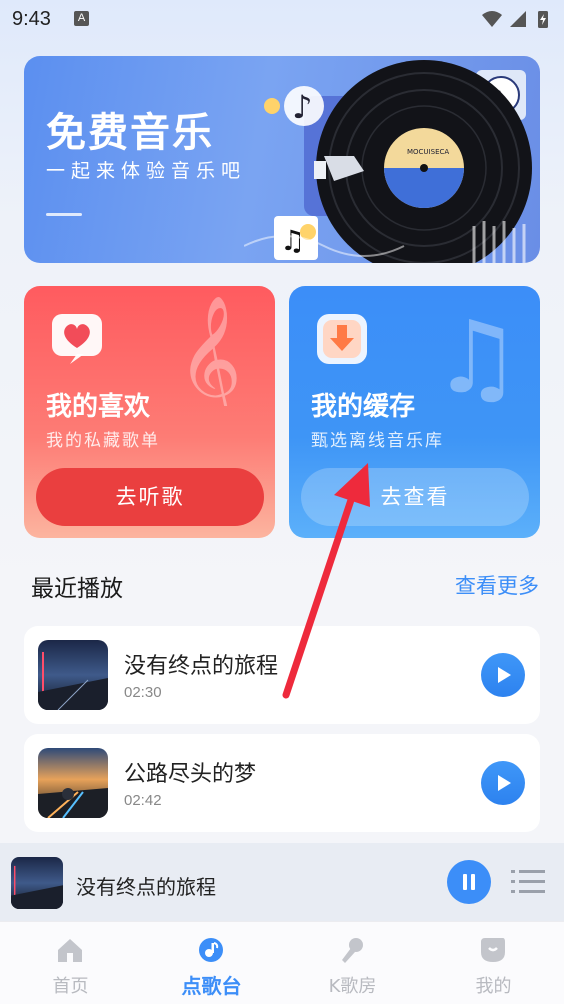  What do you see at coordinates (363, 407) in the screenshot?
I see `cache-title: 我的缓存` at bounding box center [363, 407].